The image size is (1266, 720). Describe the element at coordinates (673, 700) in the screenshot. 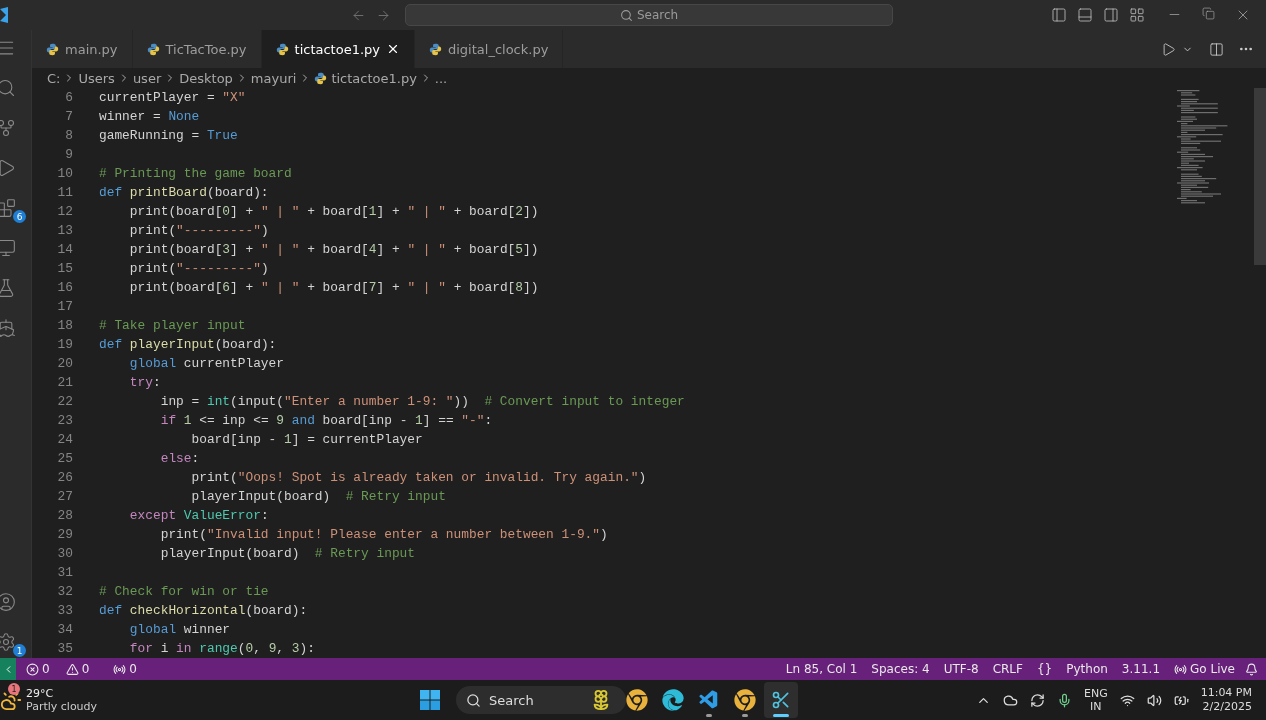

I see `edge-icon` at that location.